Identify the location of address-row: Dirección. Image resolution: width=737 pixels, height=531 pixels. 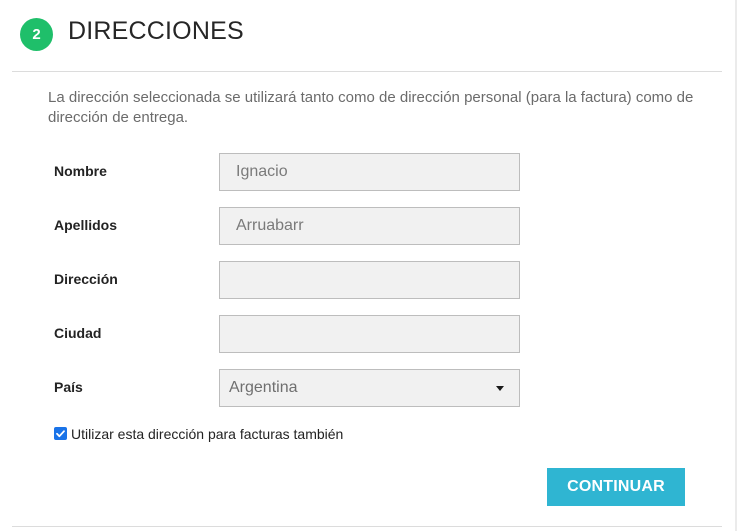
(289, 280).